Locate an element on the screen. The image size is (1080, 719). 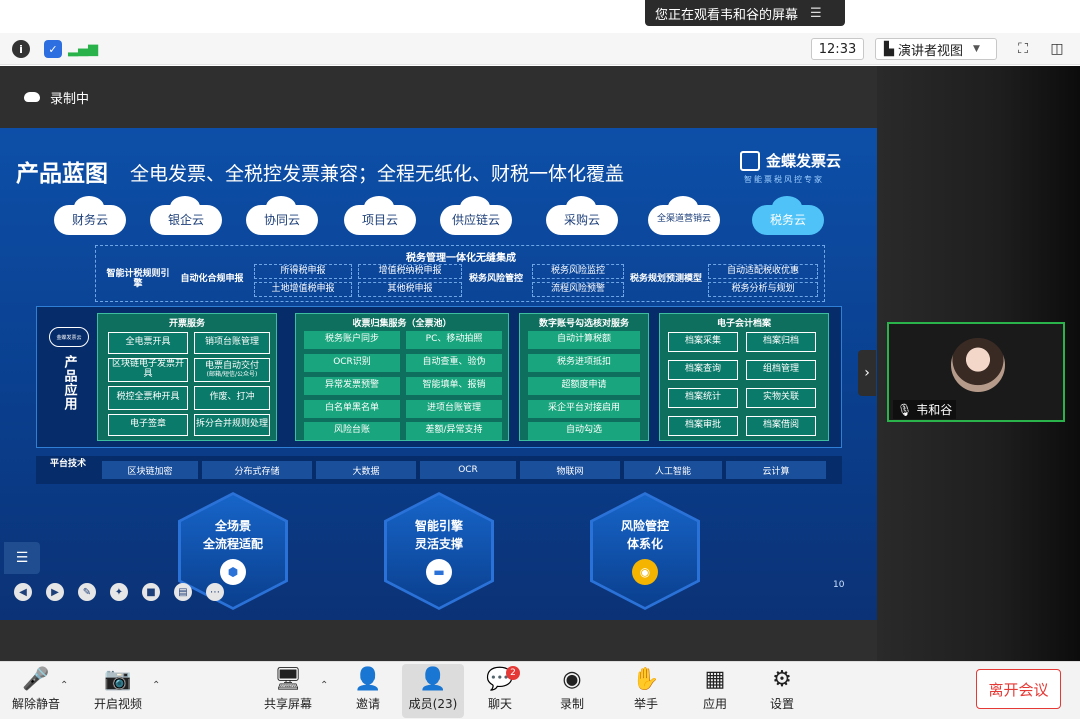
platform-item: 分布式存储 is located at coordinates (257, 470).